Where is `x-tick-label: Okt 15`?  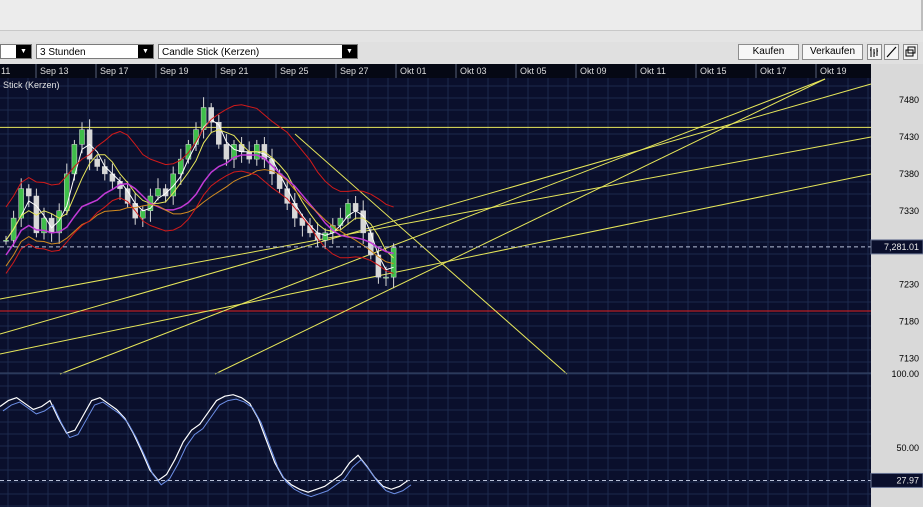
x-tick-label: Okt 15 is located at coordinates (713, 71).